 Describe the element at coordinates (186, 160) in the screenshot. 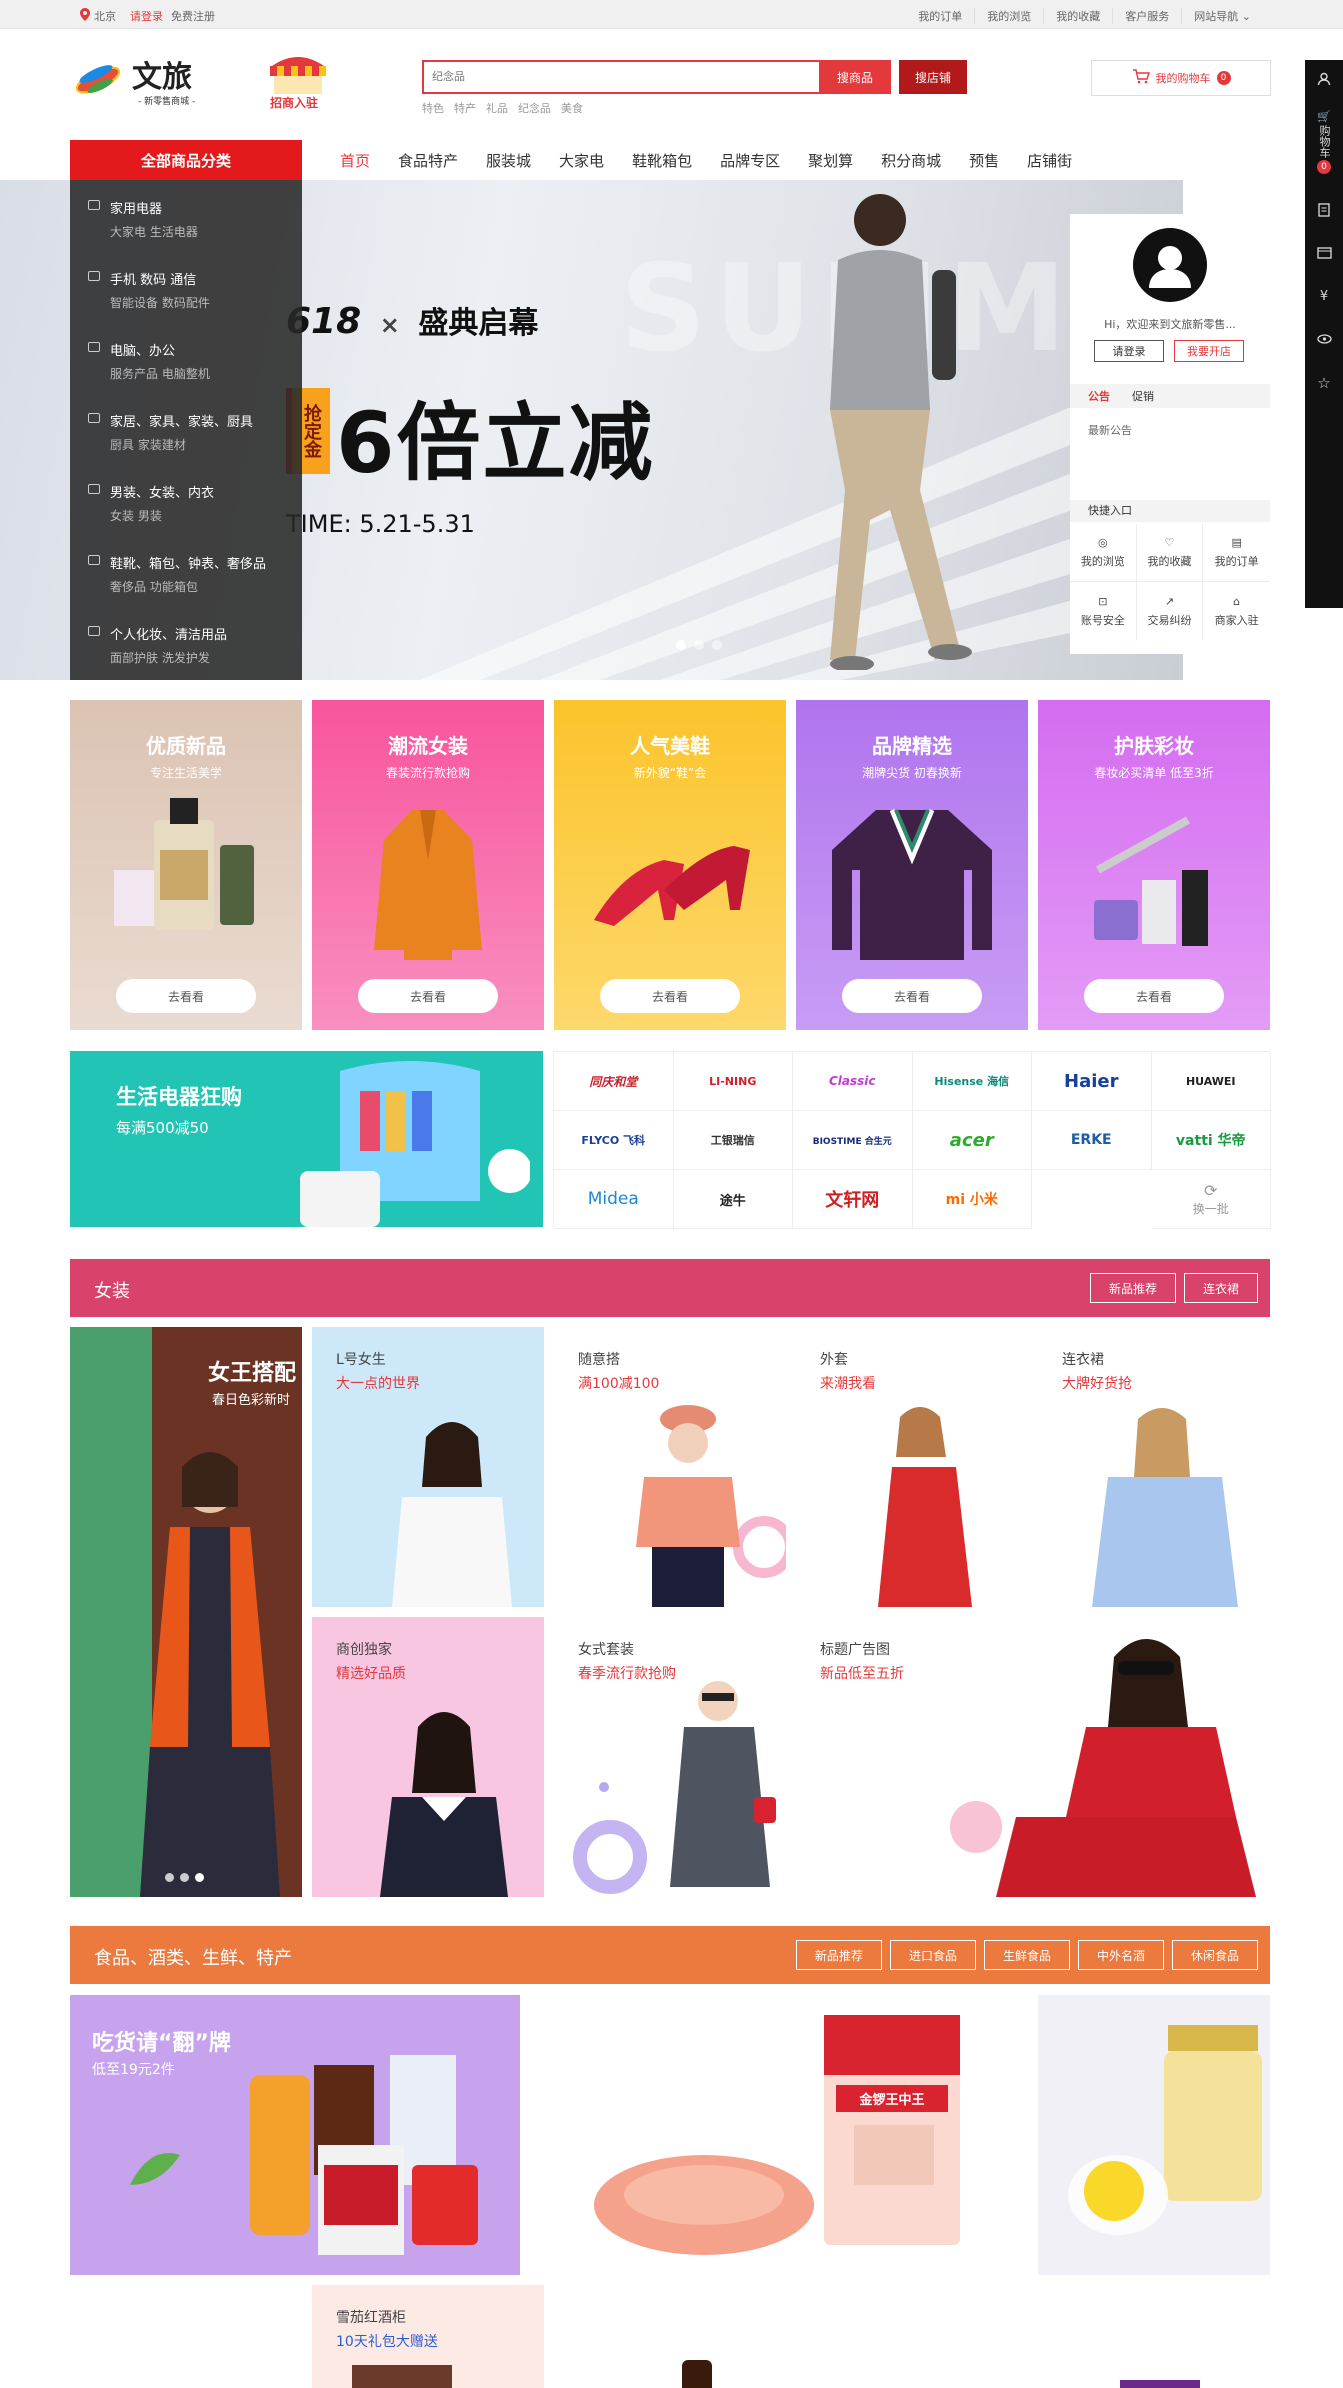

I see `all-categories-button: 全部商品分类` at that location.